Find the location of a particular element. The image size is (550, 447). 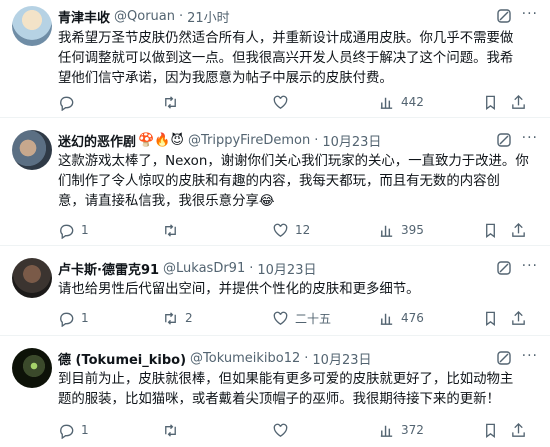

like-button: 12 is located at coordinates (291, 230).